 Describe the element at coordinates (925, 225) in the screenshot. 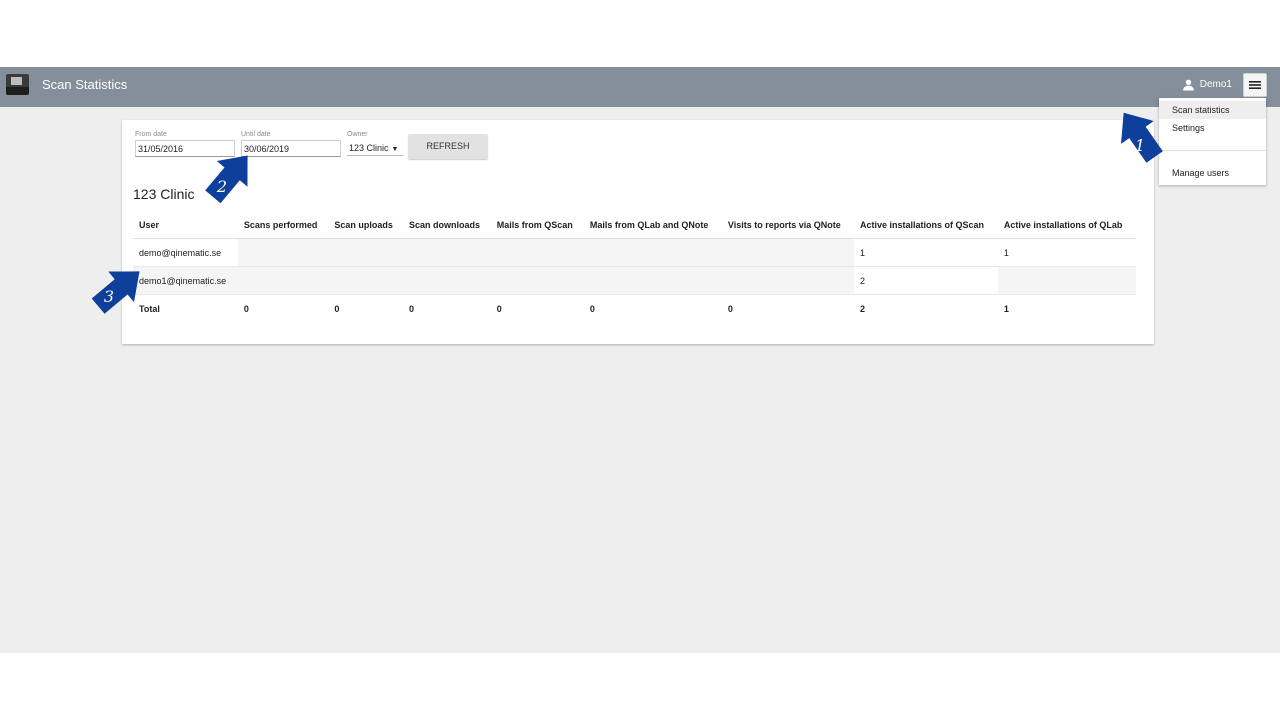

I see `column-header-installations-qscan: Active installations of QScan` at that location.